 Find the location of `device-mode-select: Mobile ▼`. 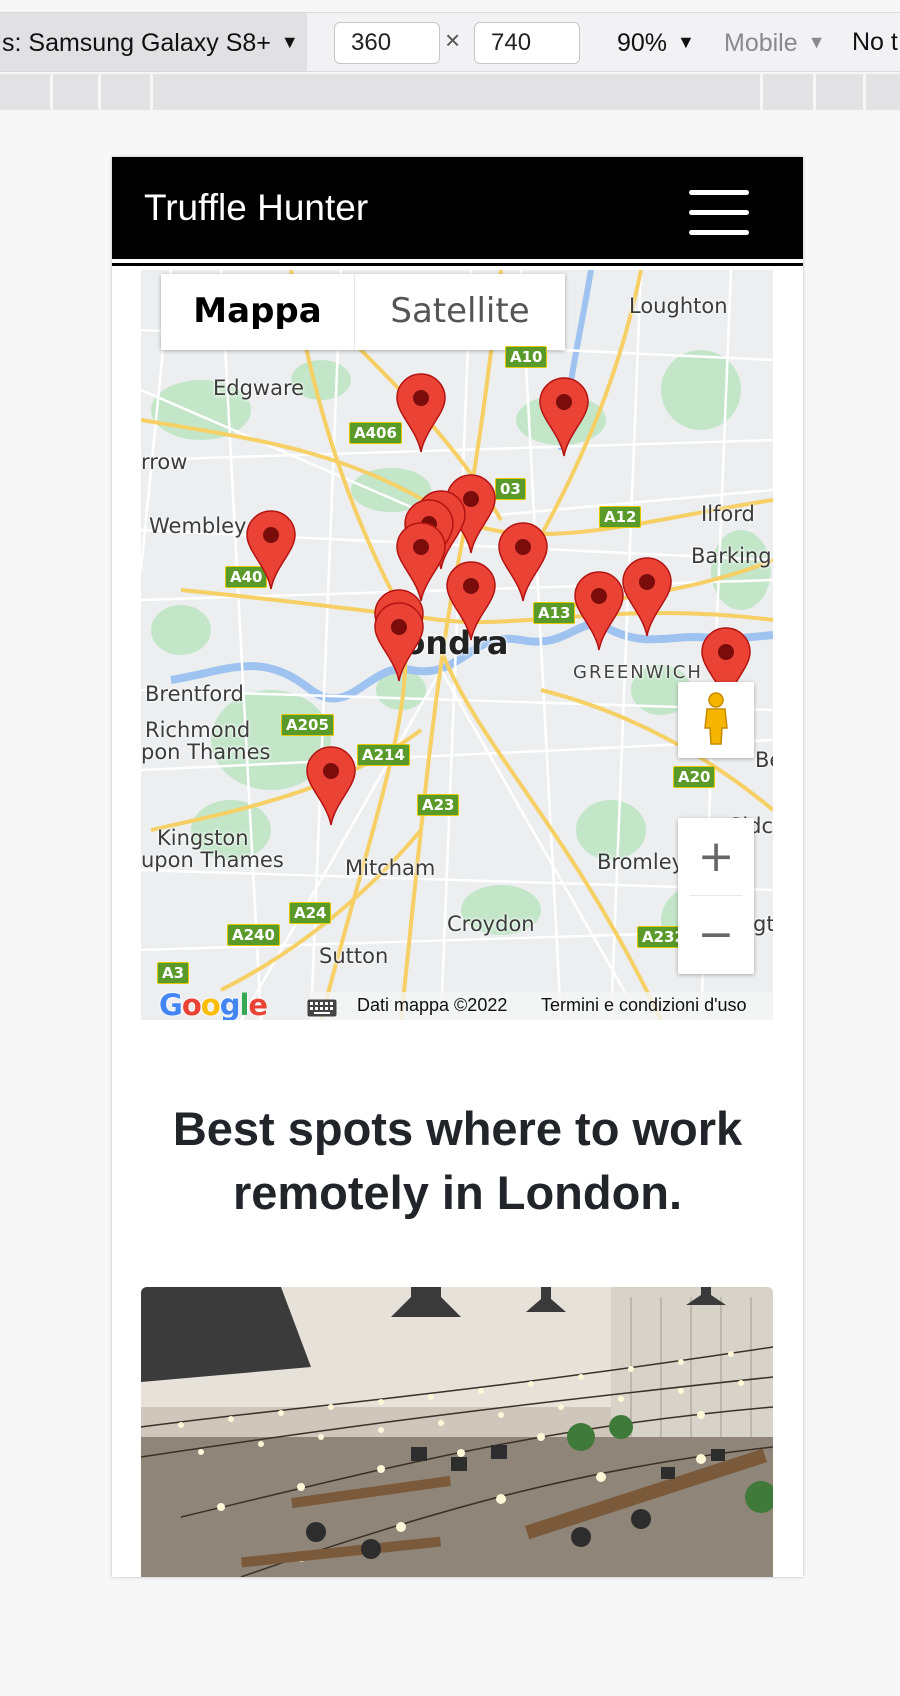

device-mode-select: Mobile ▼ is located at coordinates (774, 42).